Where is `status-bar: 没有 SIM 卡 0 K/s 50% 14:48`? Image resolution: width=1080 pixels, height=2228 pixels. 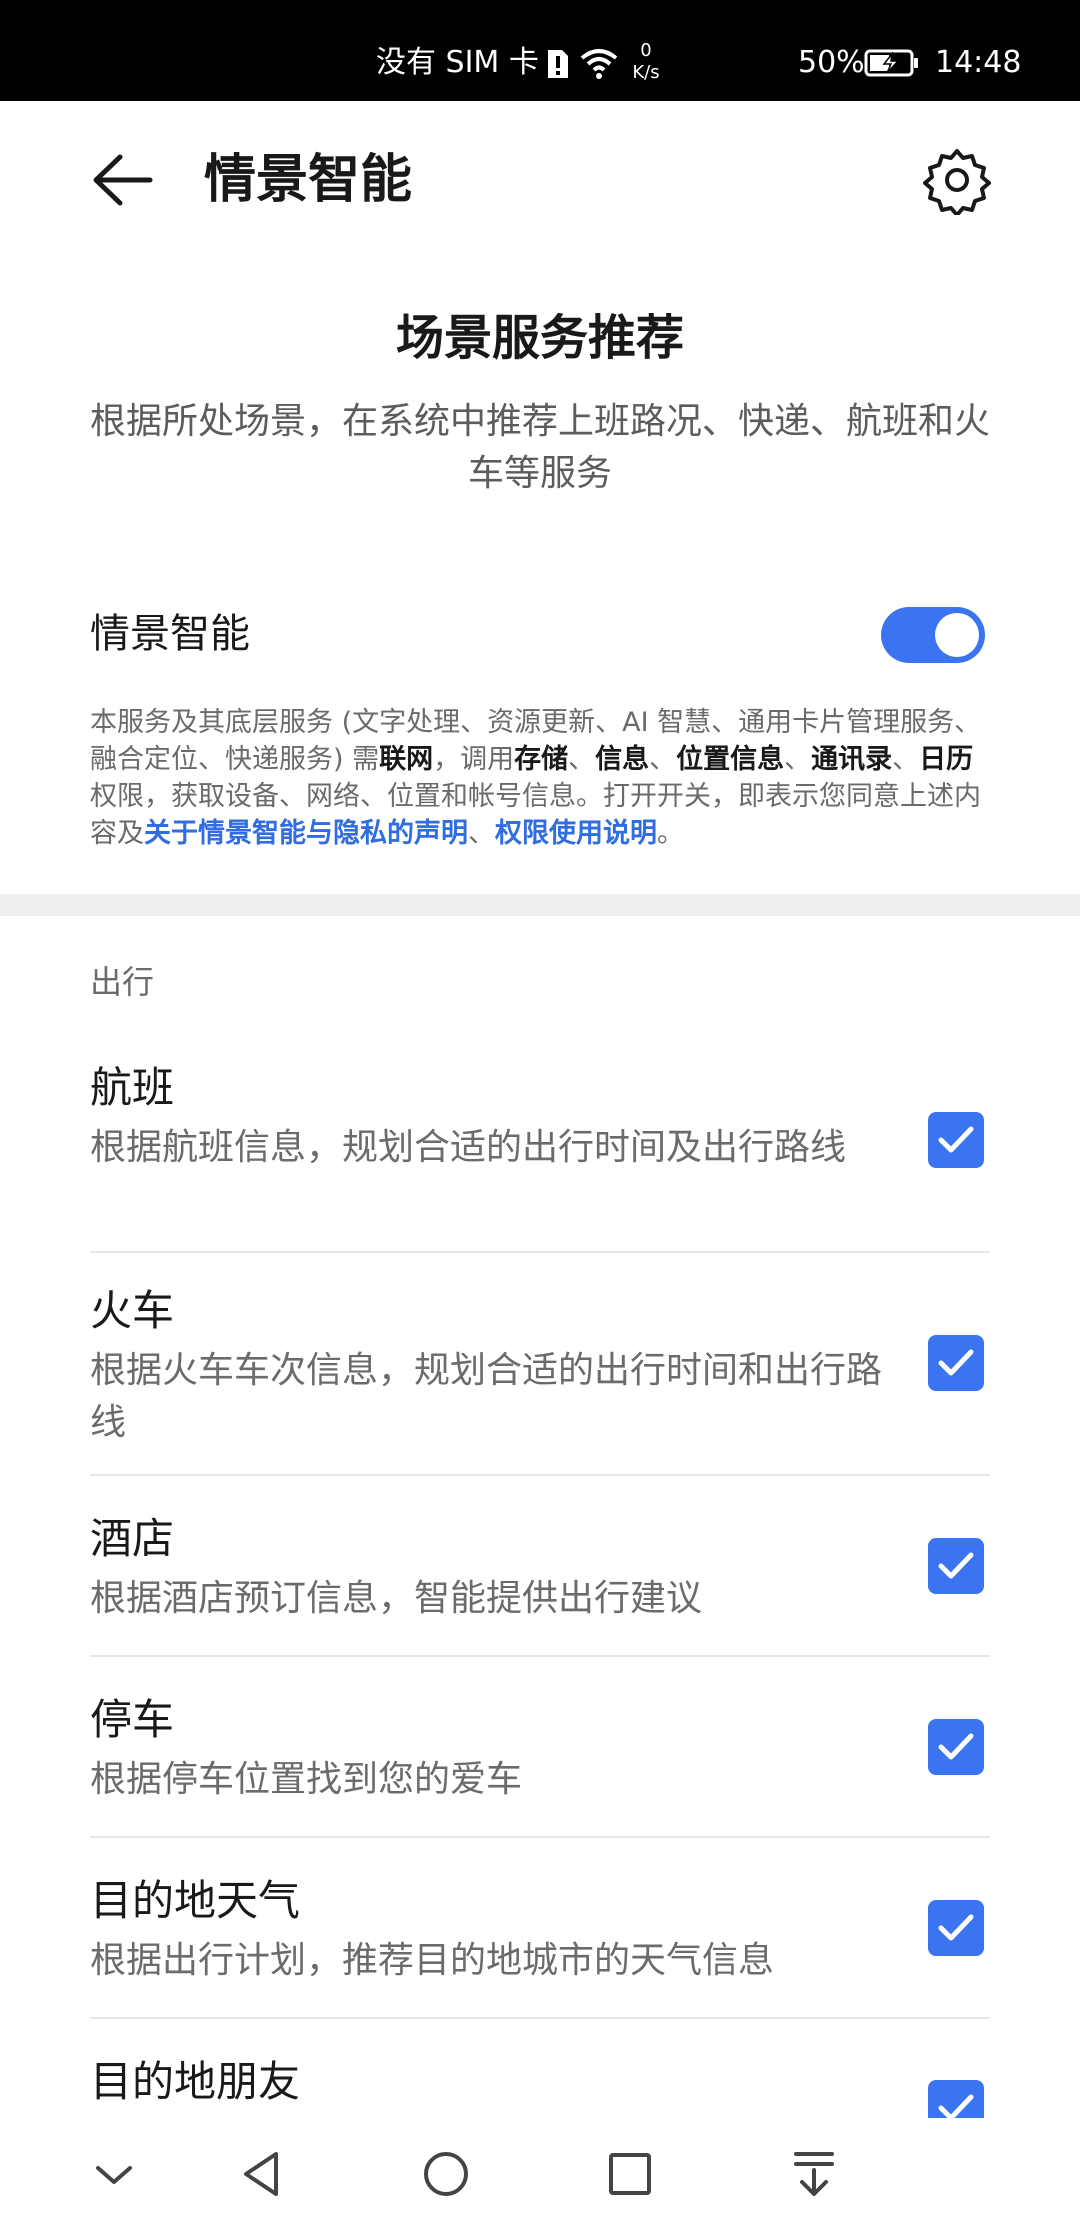
status-bar: 没有 SIM 卡 0 K/s 50% 14:48 is located at coordinates (540, 50).